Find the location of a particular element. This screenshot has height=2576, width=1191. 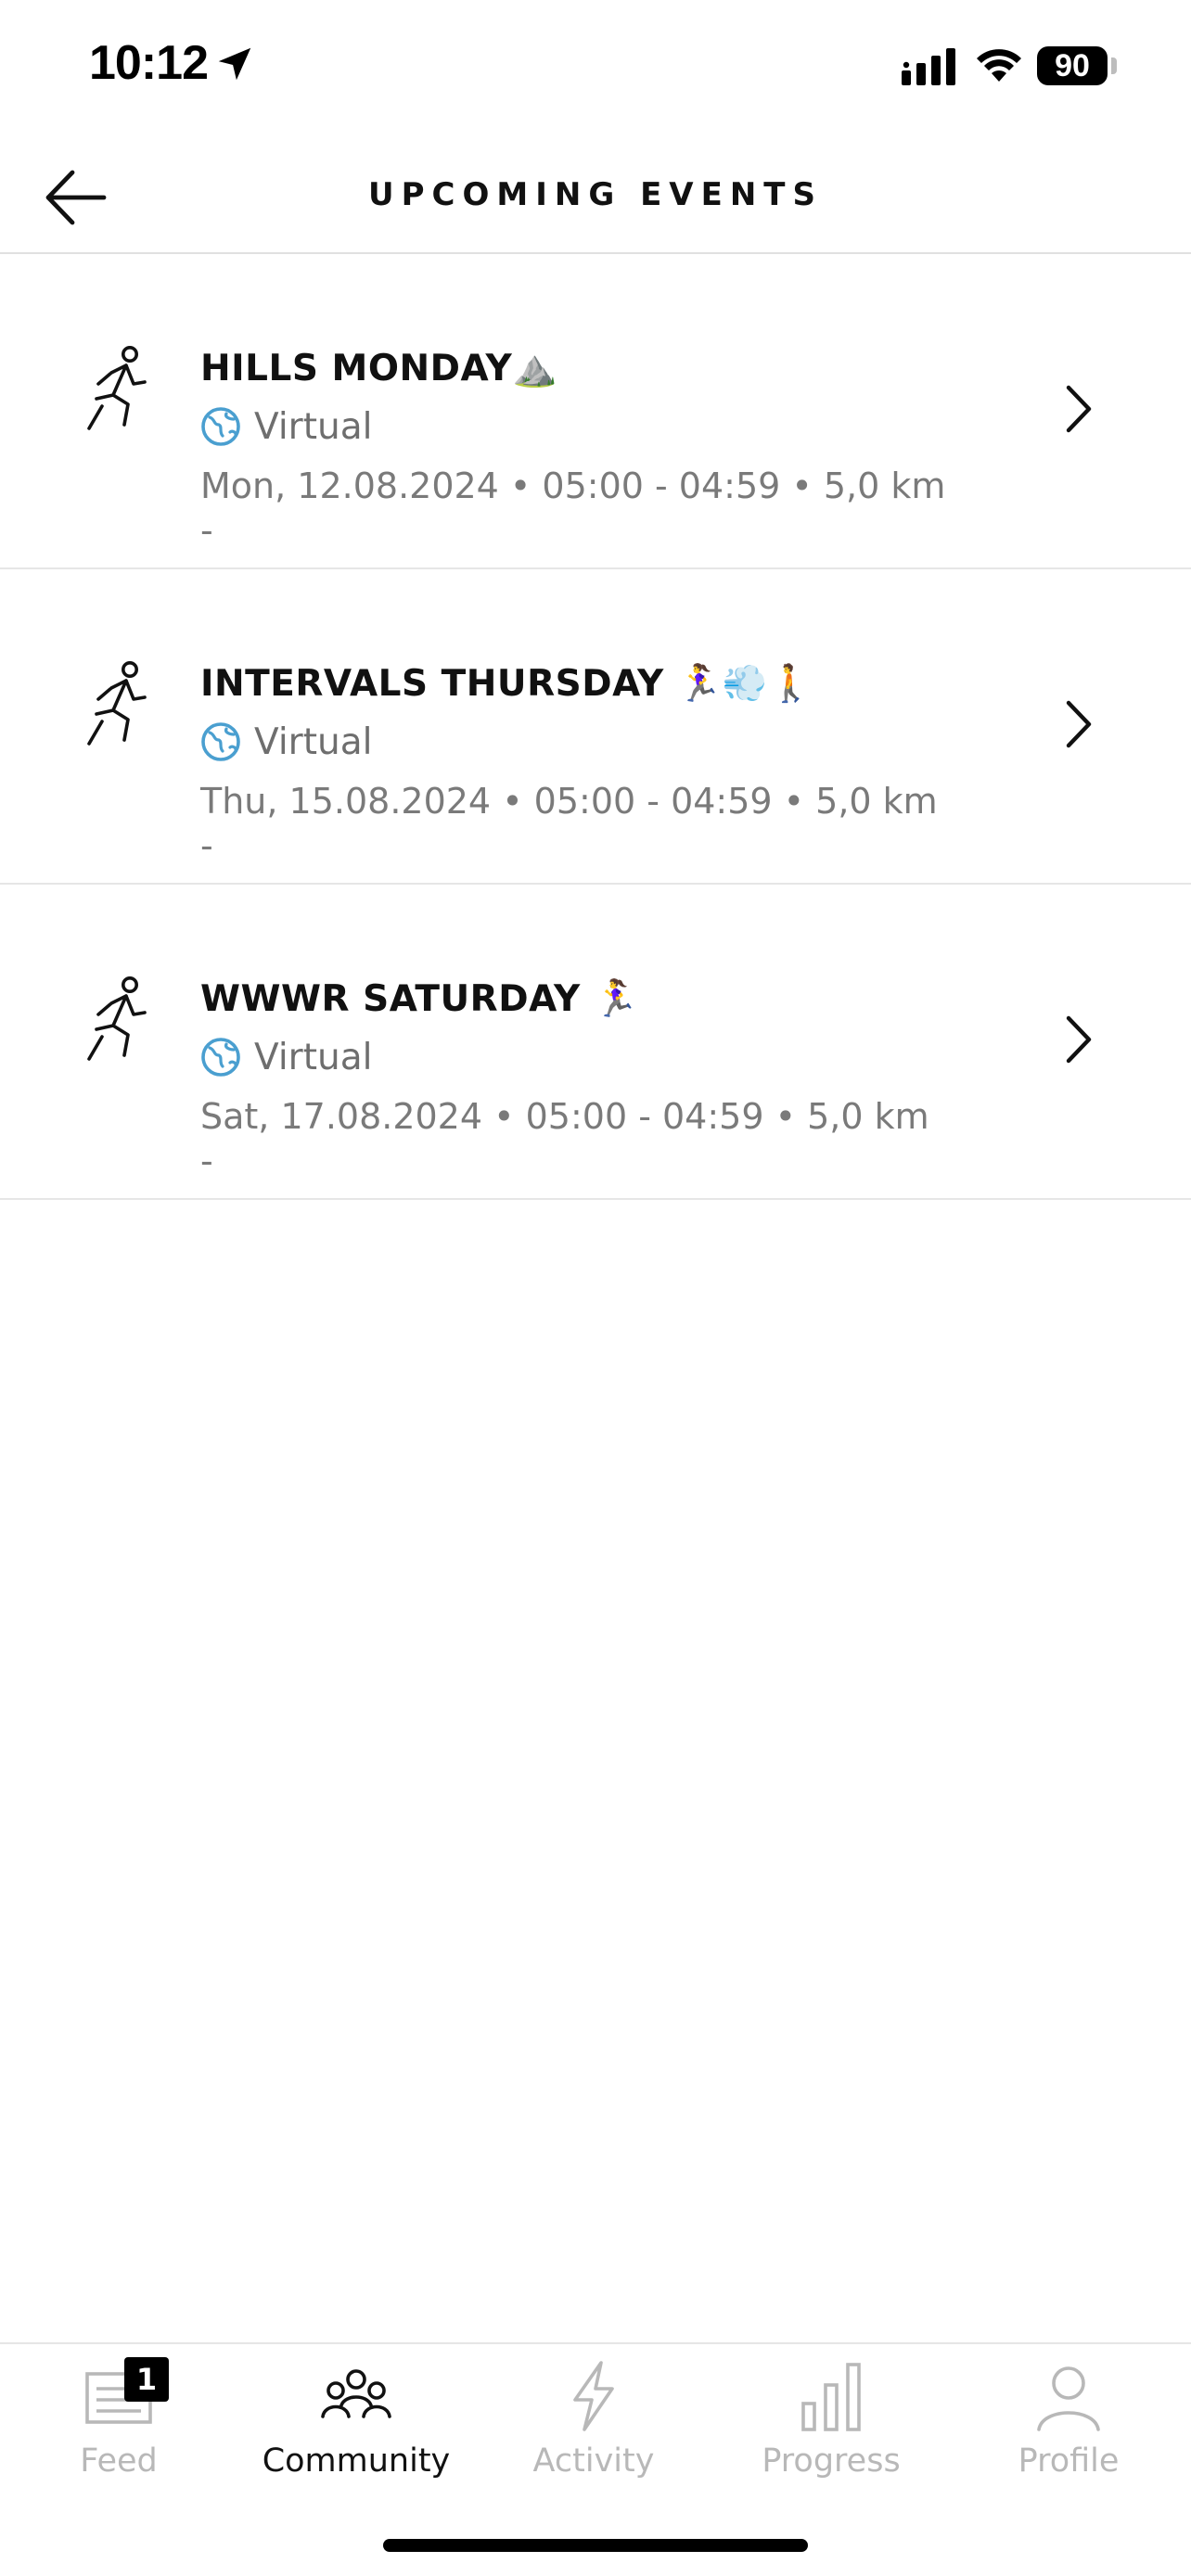

event-date-time-distance: Sat, 17.08.2024 • 05:00 - 04:59 • 5,0 km is located at coordinates (564, 1116).